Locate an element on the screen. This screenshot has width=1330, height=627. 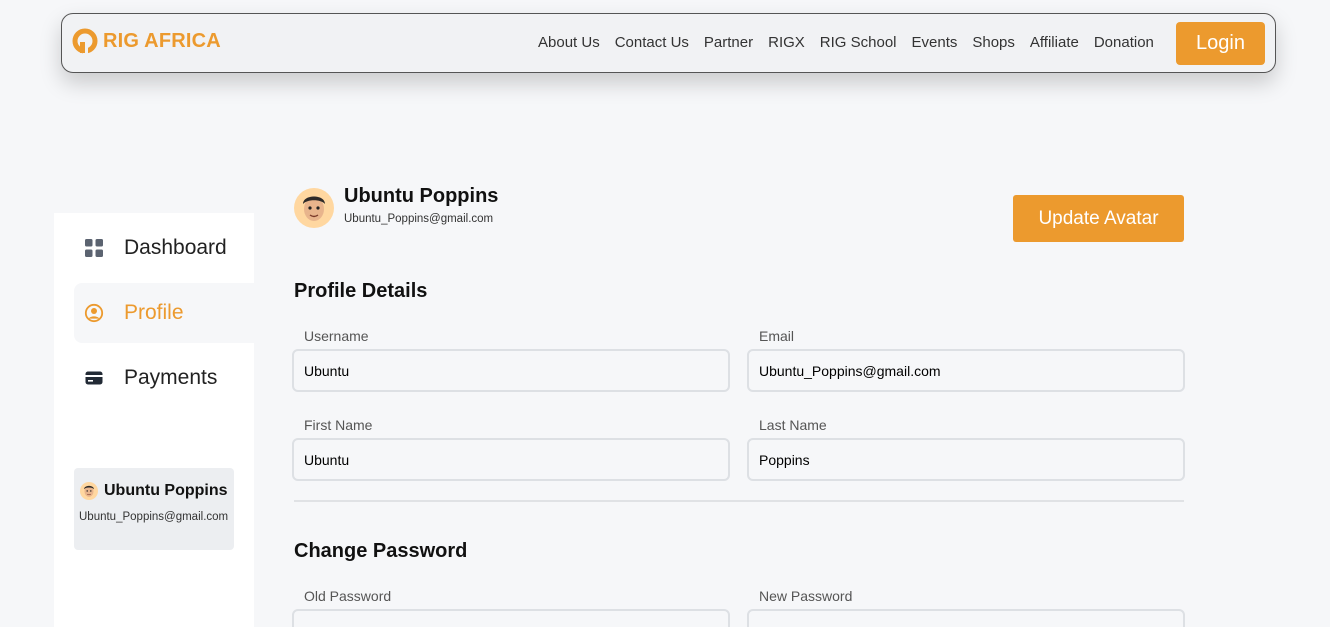
first-name-field is located at coordinates (511, 459).